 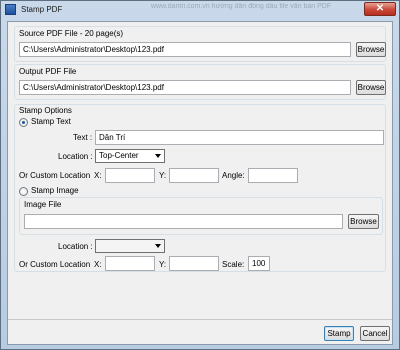 I want to click on image-file-label: Image File, so click(x=43, y=204).